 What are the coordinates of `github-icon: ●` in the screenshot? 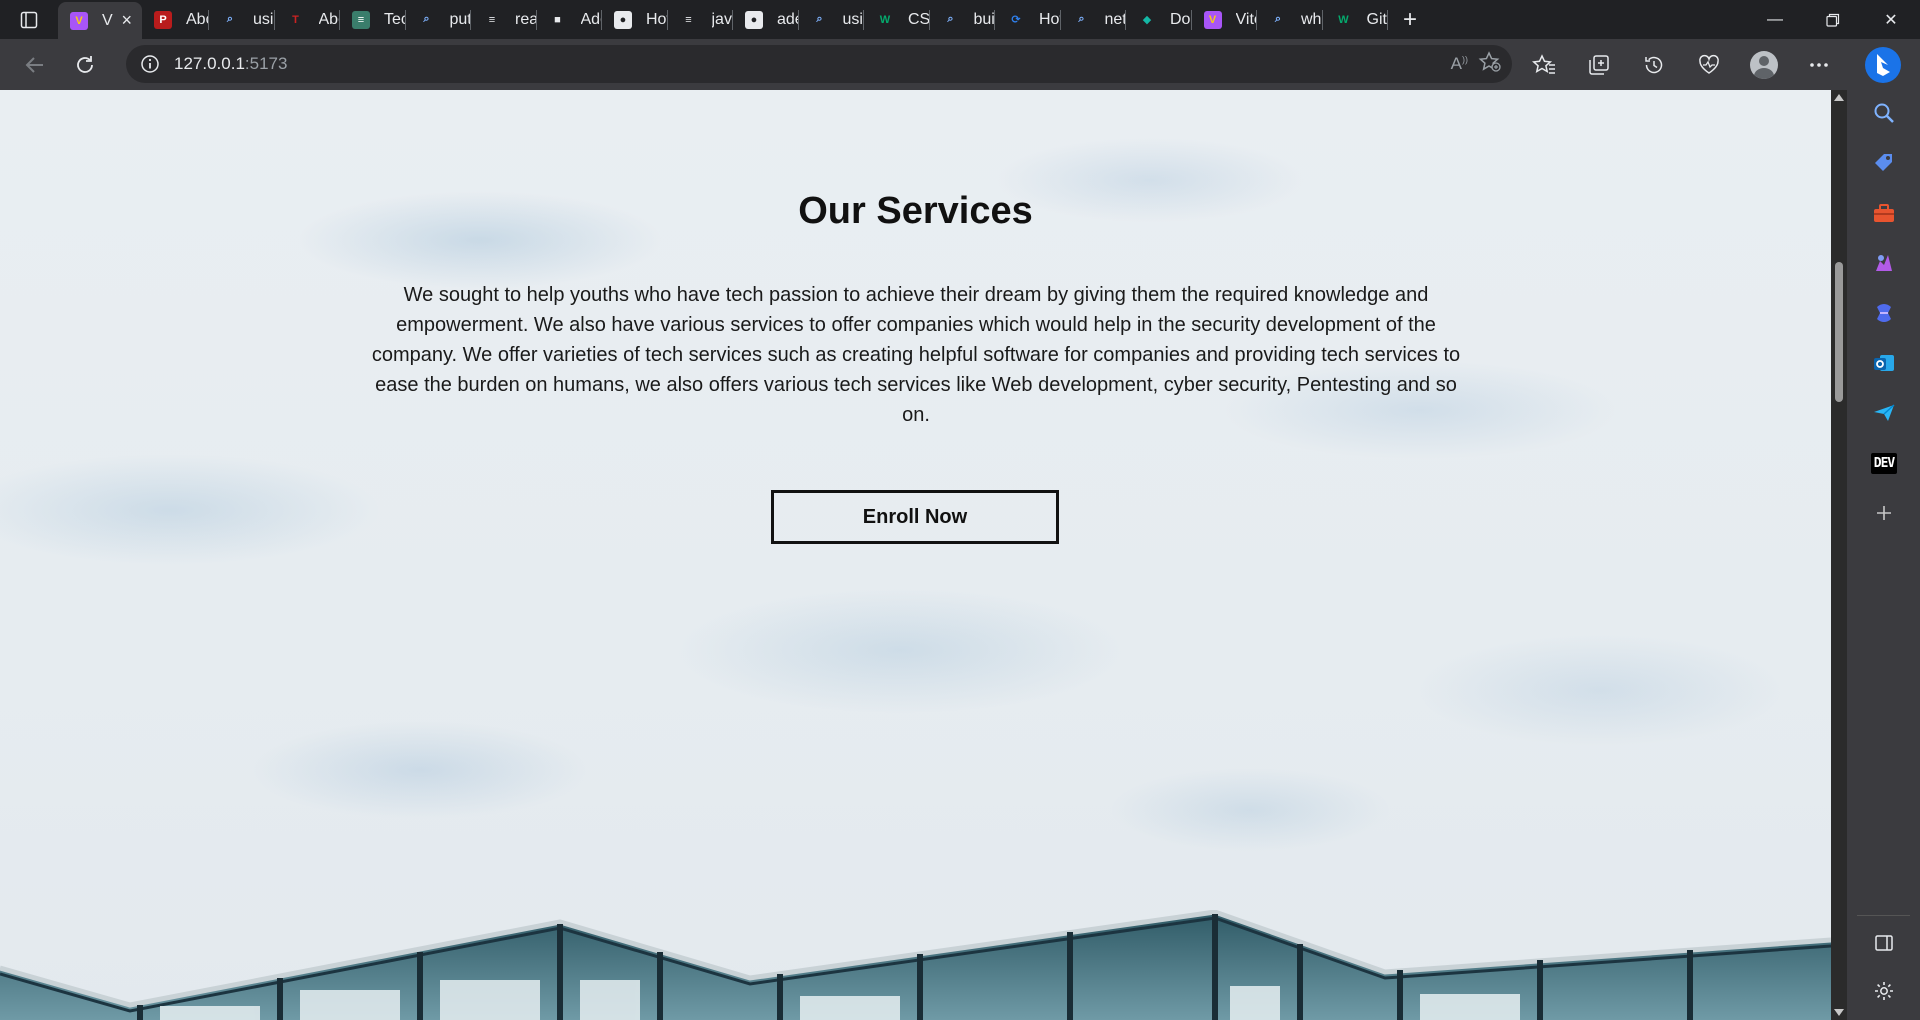 It's located at (754, 19).